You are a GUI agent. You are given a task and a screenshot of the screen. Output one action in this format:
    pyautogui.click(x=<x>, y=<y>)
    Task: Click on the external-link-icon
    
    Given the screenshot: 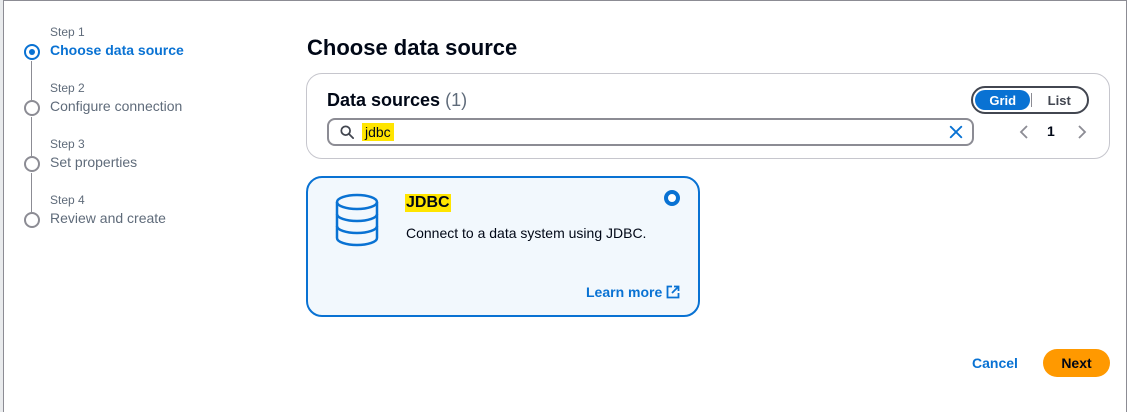 What is the action you would take?
    pyautogui.click(x=673, y=292)
    